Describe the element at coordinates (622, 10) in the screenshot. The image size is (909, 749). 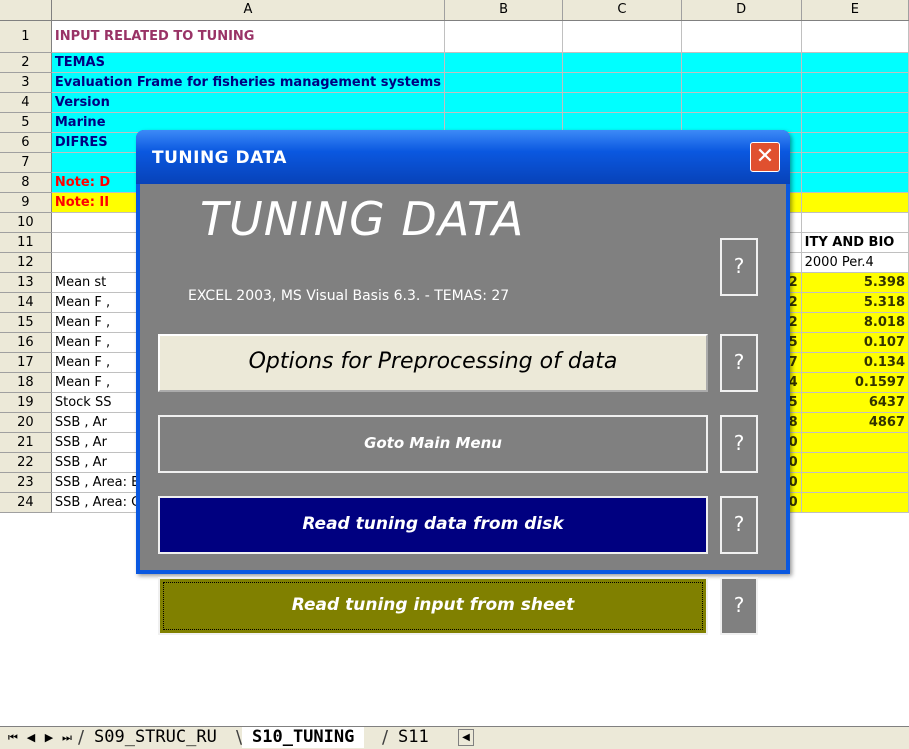
I see `column-header-c: C` at that location.